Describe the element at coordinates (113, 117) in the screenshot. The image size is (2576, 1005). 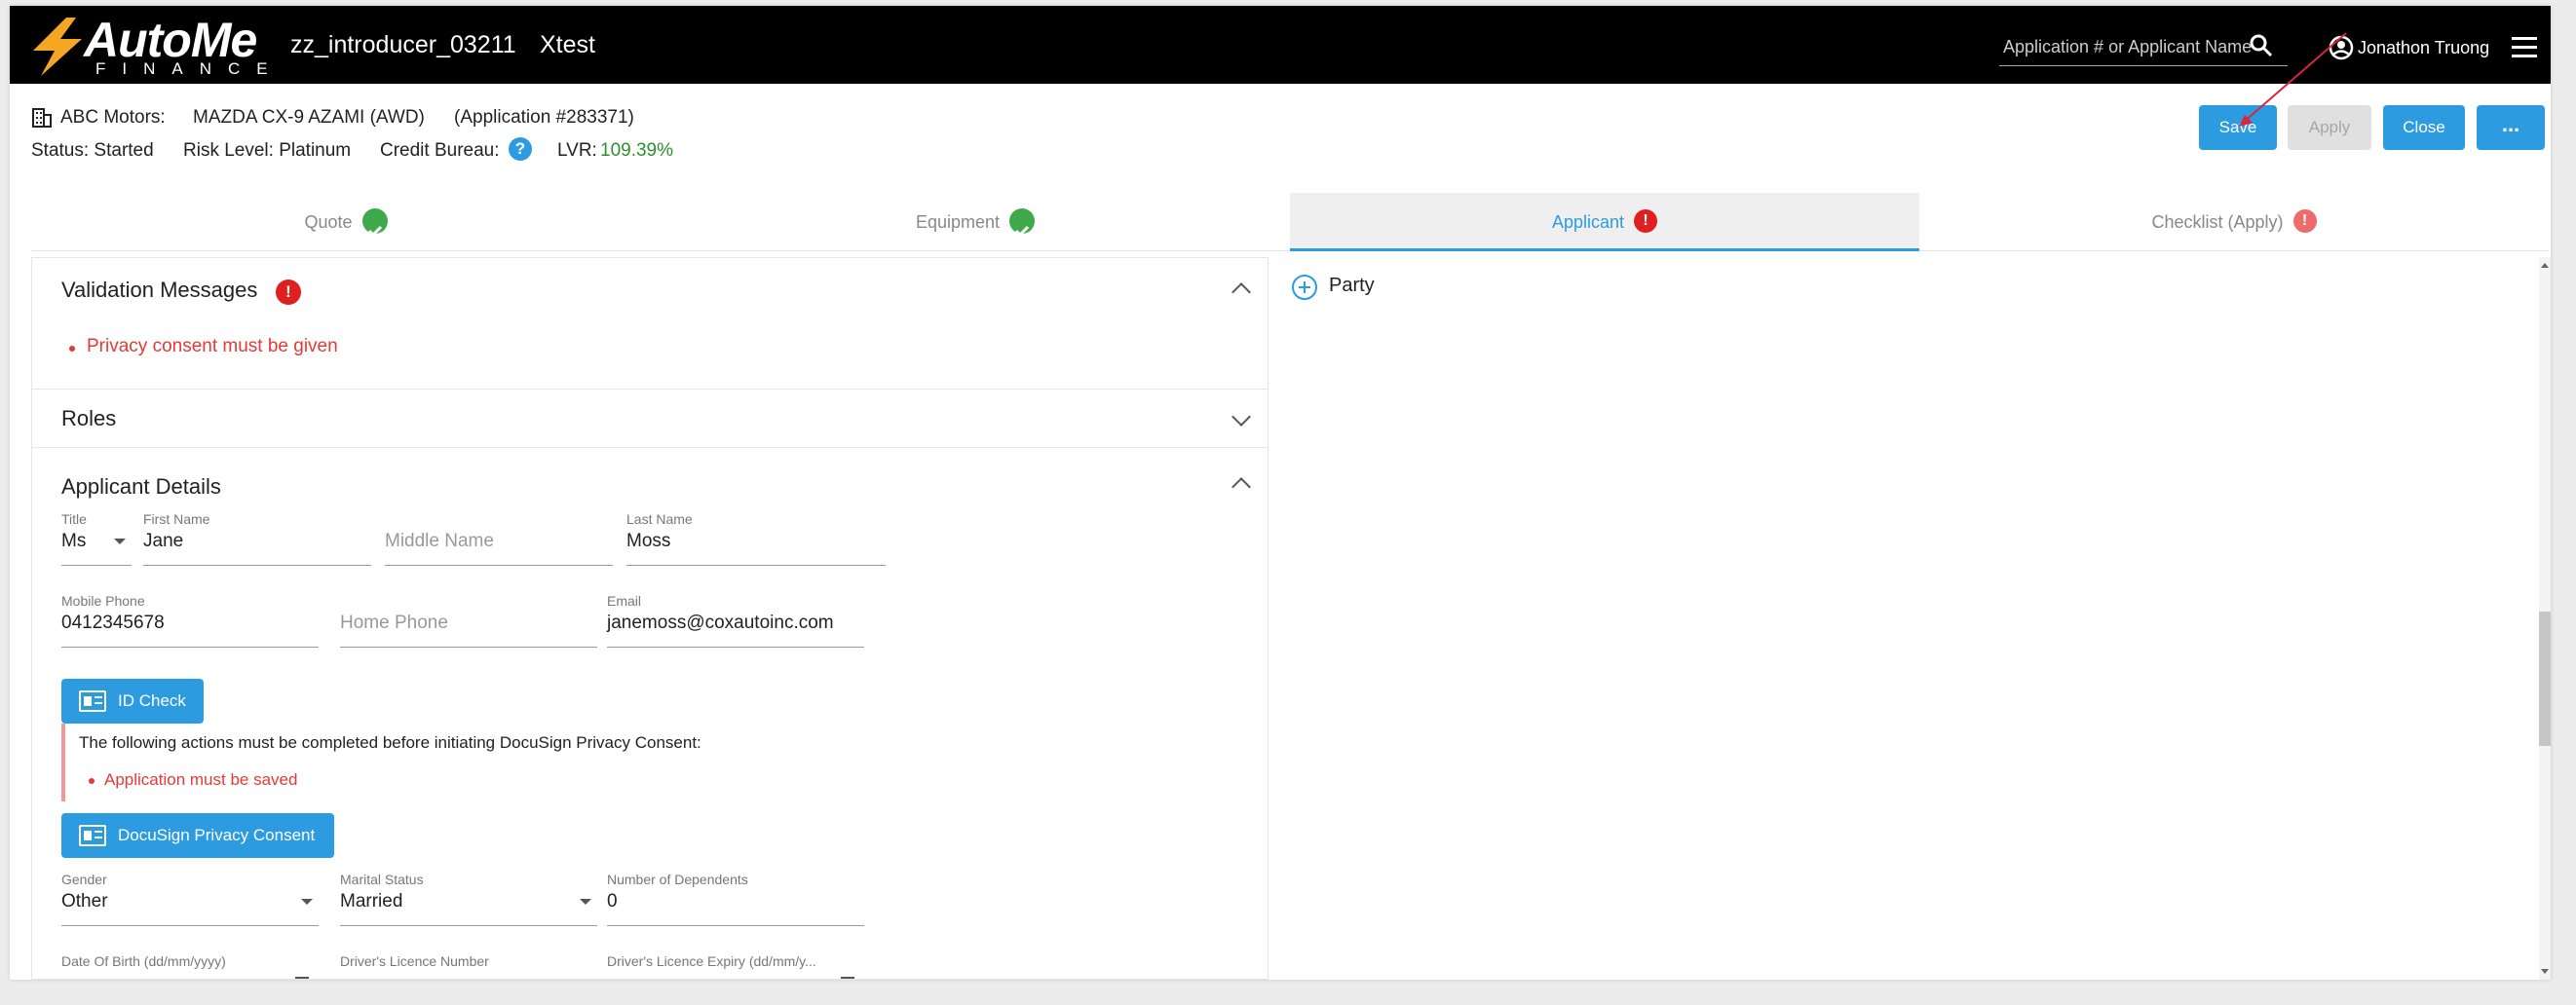
I see `dealer-name: ABC Motors:` at that location.